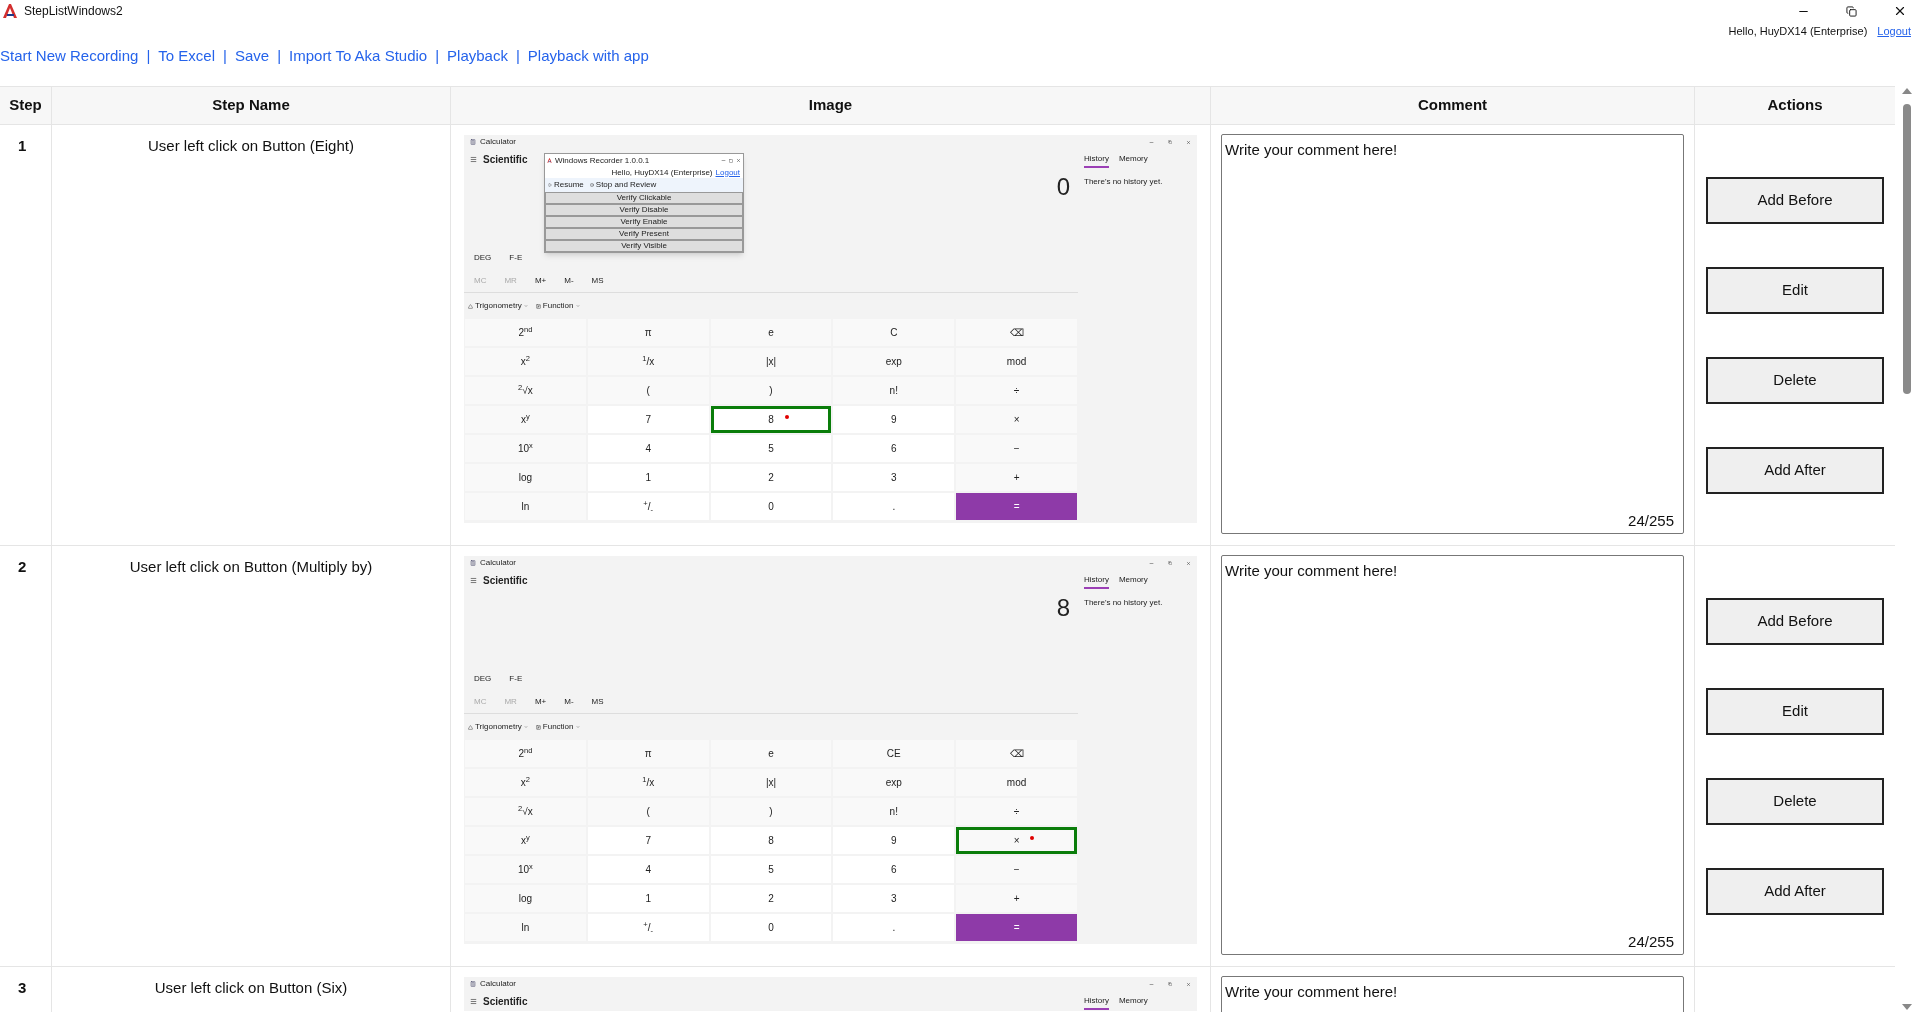  What do you see at coordinates (358, 56) in the screenshot?
I see `toolbar-link: Import To Aka Studio` at bounding box center [358, 56].